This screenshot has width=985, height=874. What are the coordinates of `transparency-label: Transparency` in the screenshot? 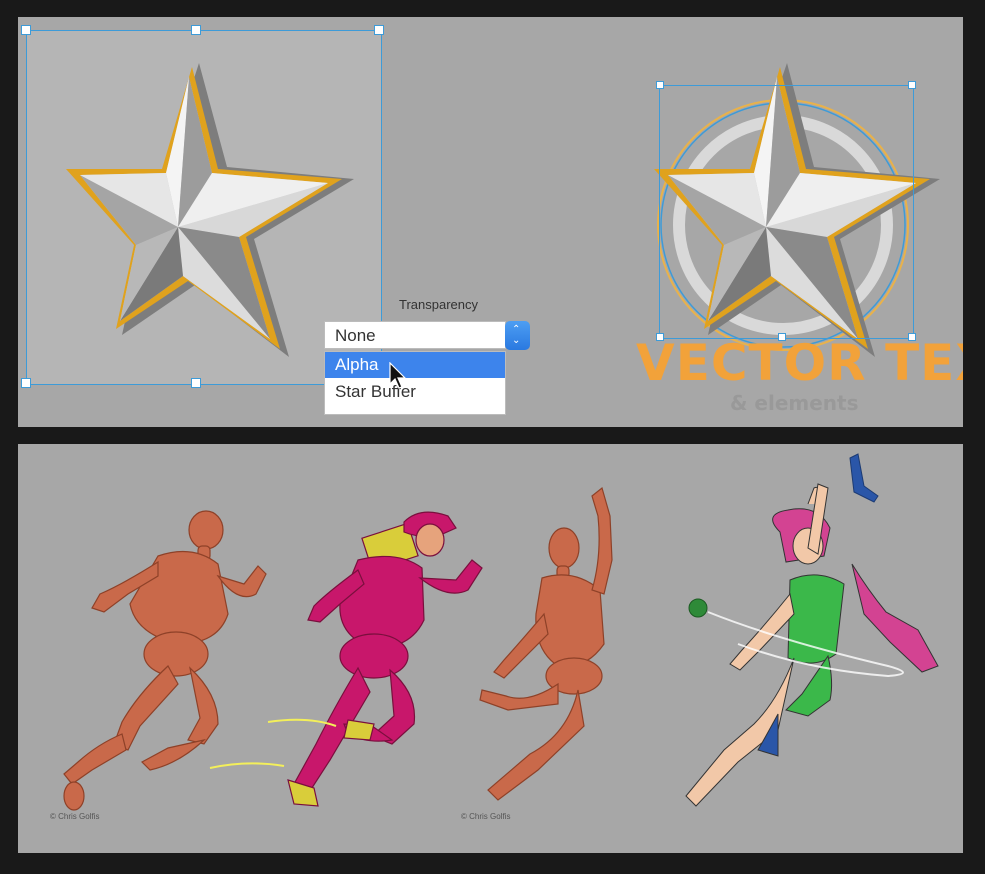 It's located at (438, 304).